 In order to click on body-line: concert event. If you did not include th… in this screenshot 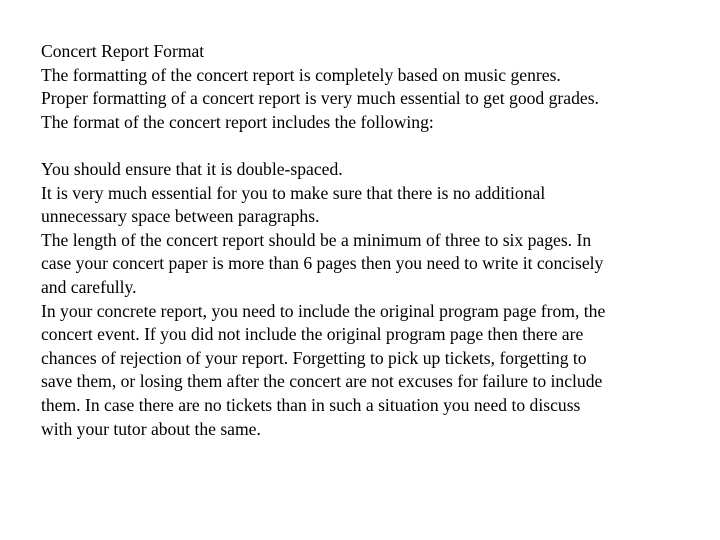, I will do `click(312, 334)`.